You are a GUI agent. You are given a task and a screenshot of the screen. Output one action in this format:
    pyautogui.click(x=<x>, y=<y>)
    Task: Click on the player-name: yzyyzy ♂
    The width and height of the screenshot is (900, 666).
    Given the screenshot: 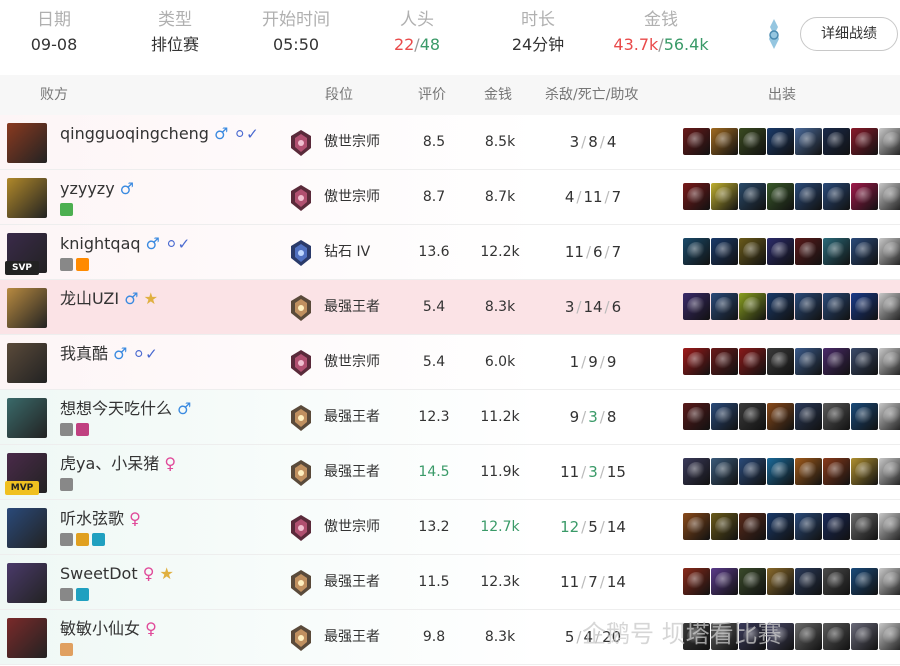 What is the action you would take?
    pyautogui.click(x=97, y=189)
    